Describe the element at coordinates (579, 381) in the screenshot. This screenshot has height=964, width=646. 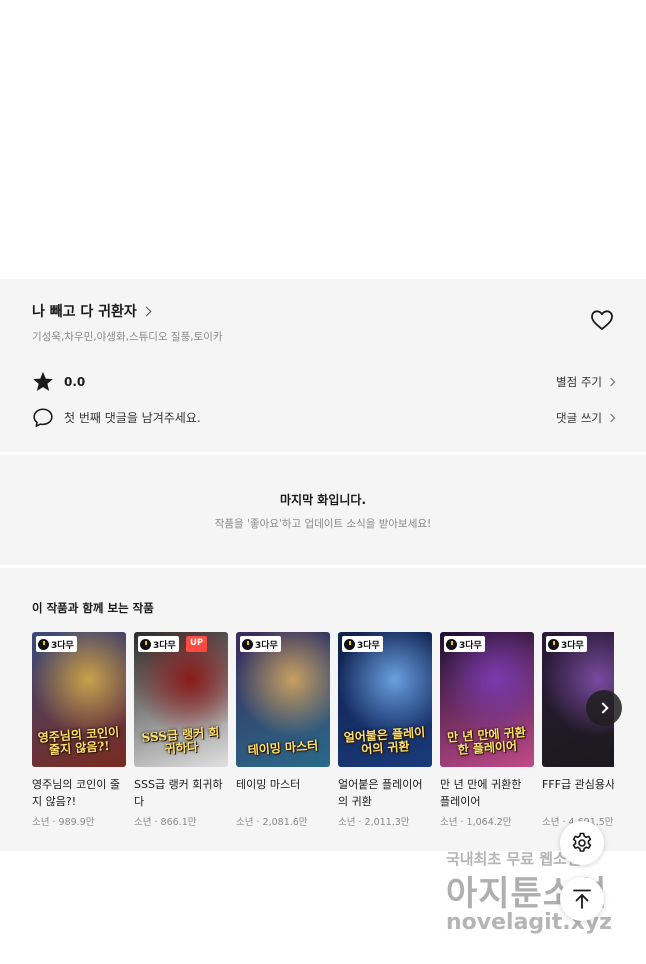
I see `rate-button-label: 별점 주기` at that location.